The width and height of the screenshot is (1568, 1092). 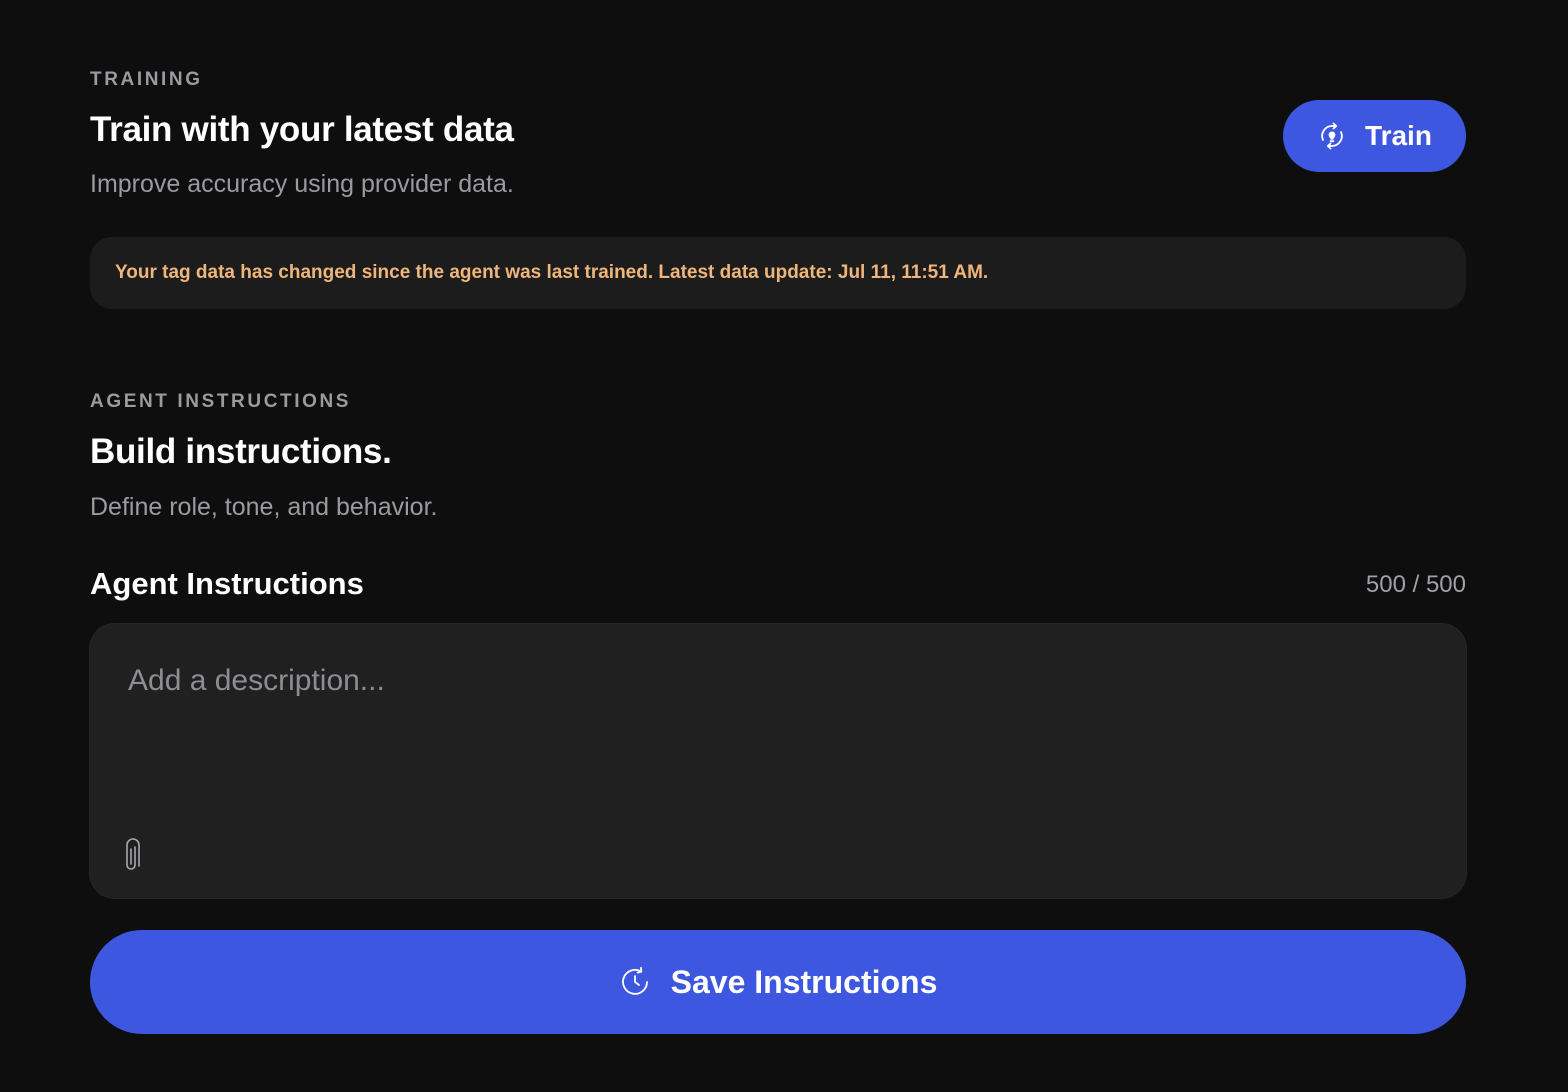 What do you see at coordinates (804, 981) in the screenshot?
I see `save-instructions-label: Save Instructions` at bounding box center [804, 981].